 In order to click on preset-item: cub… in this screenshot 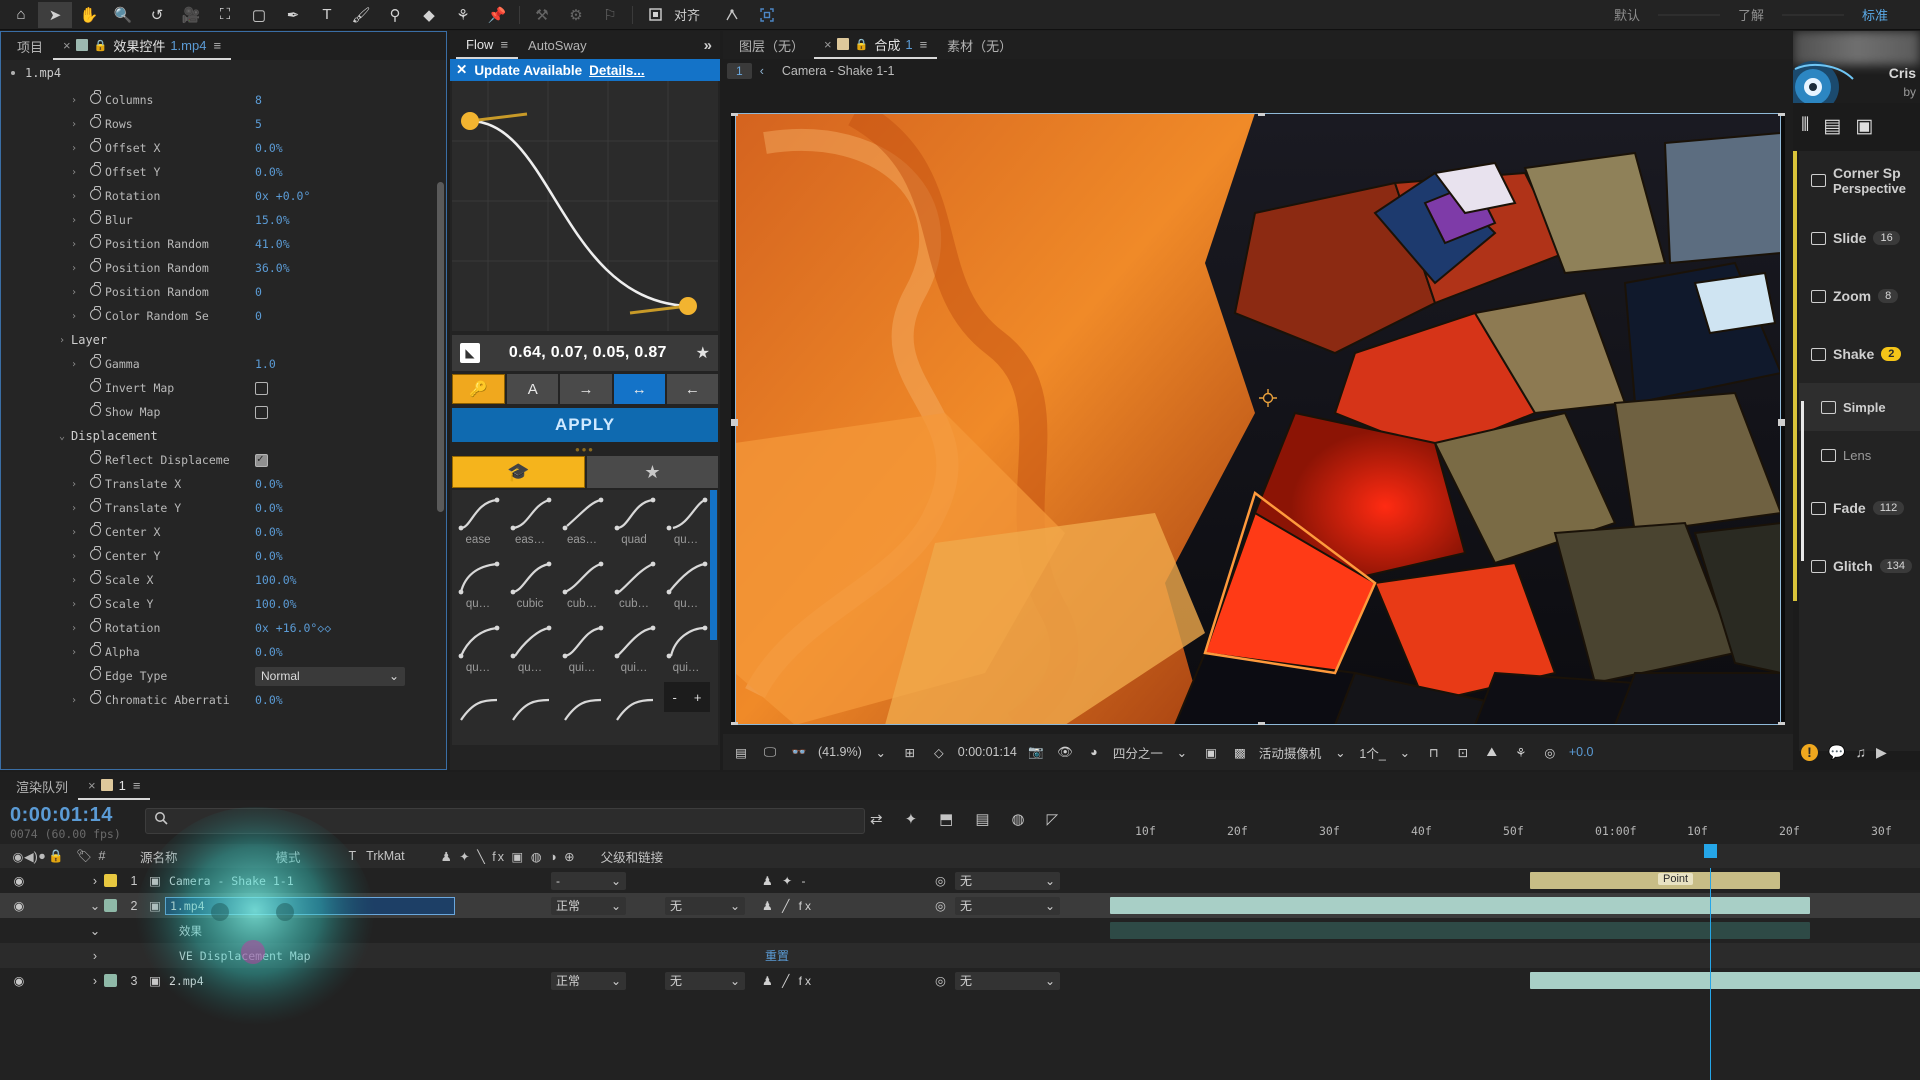, I will do `click(582, 586)`.